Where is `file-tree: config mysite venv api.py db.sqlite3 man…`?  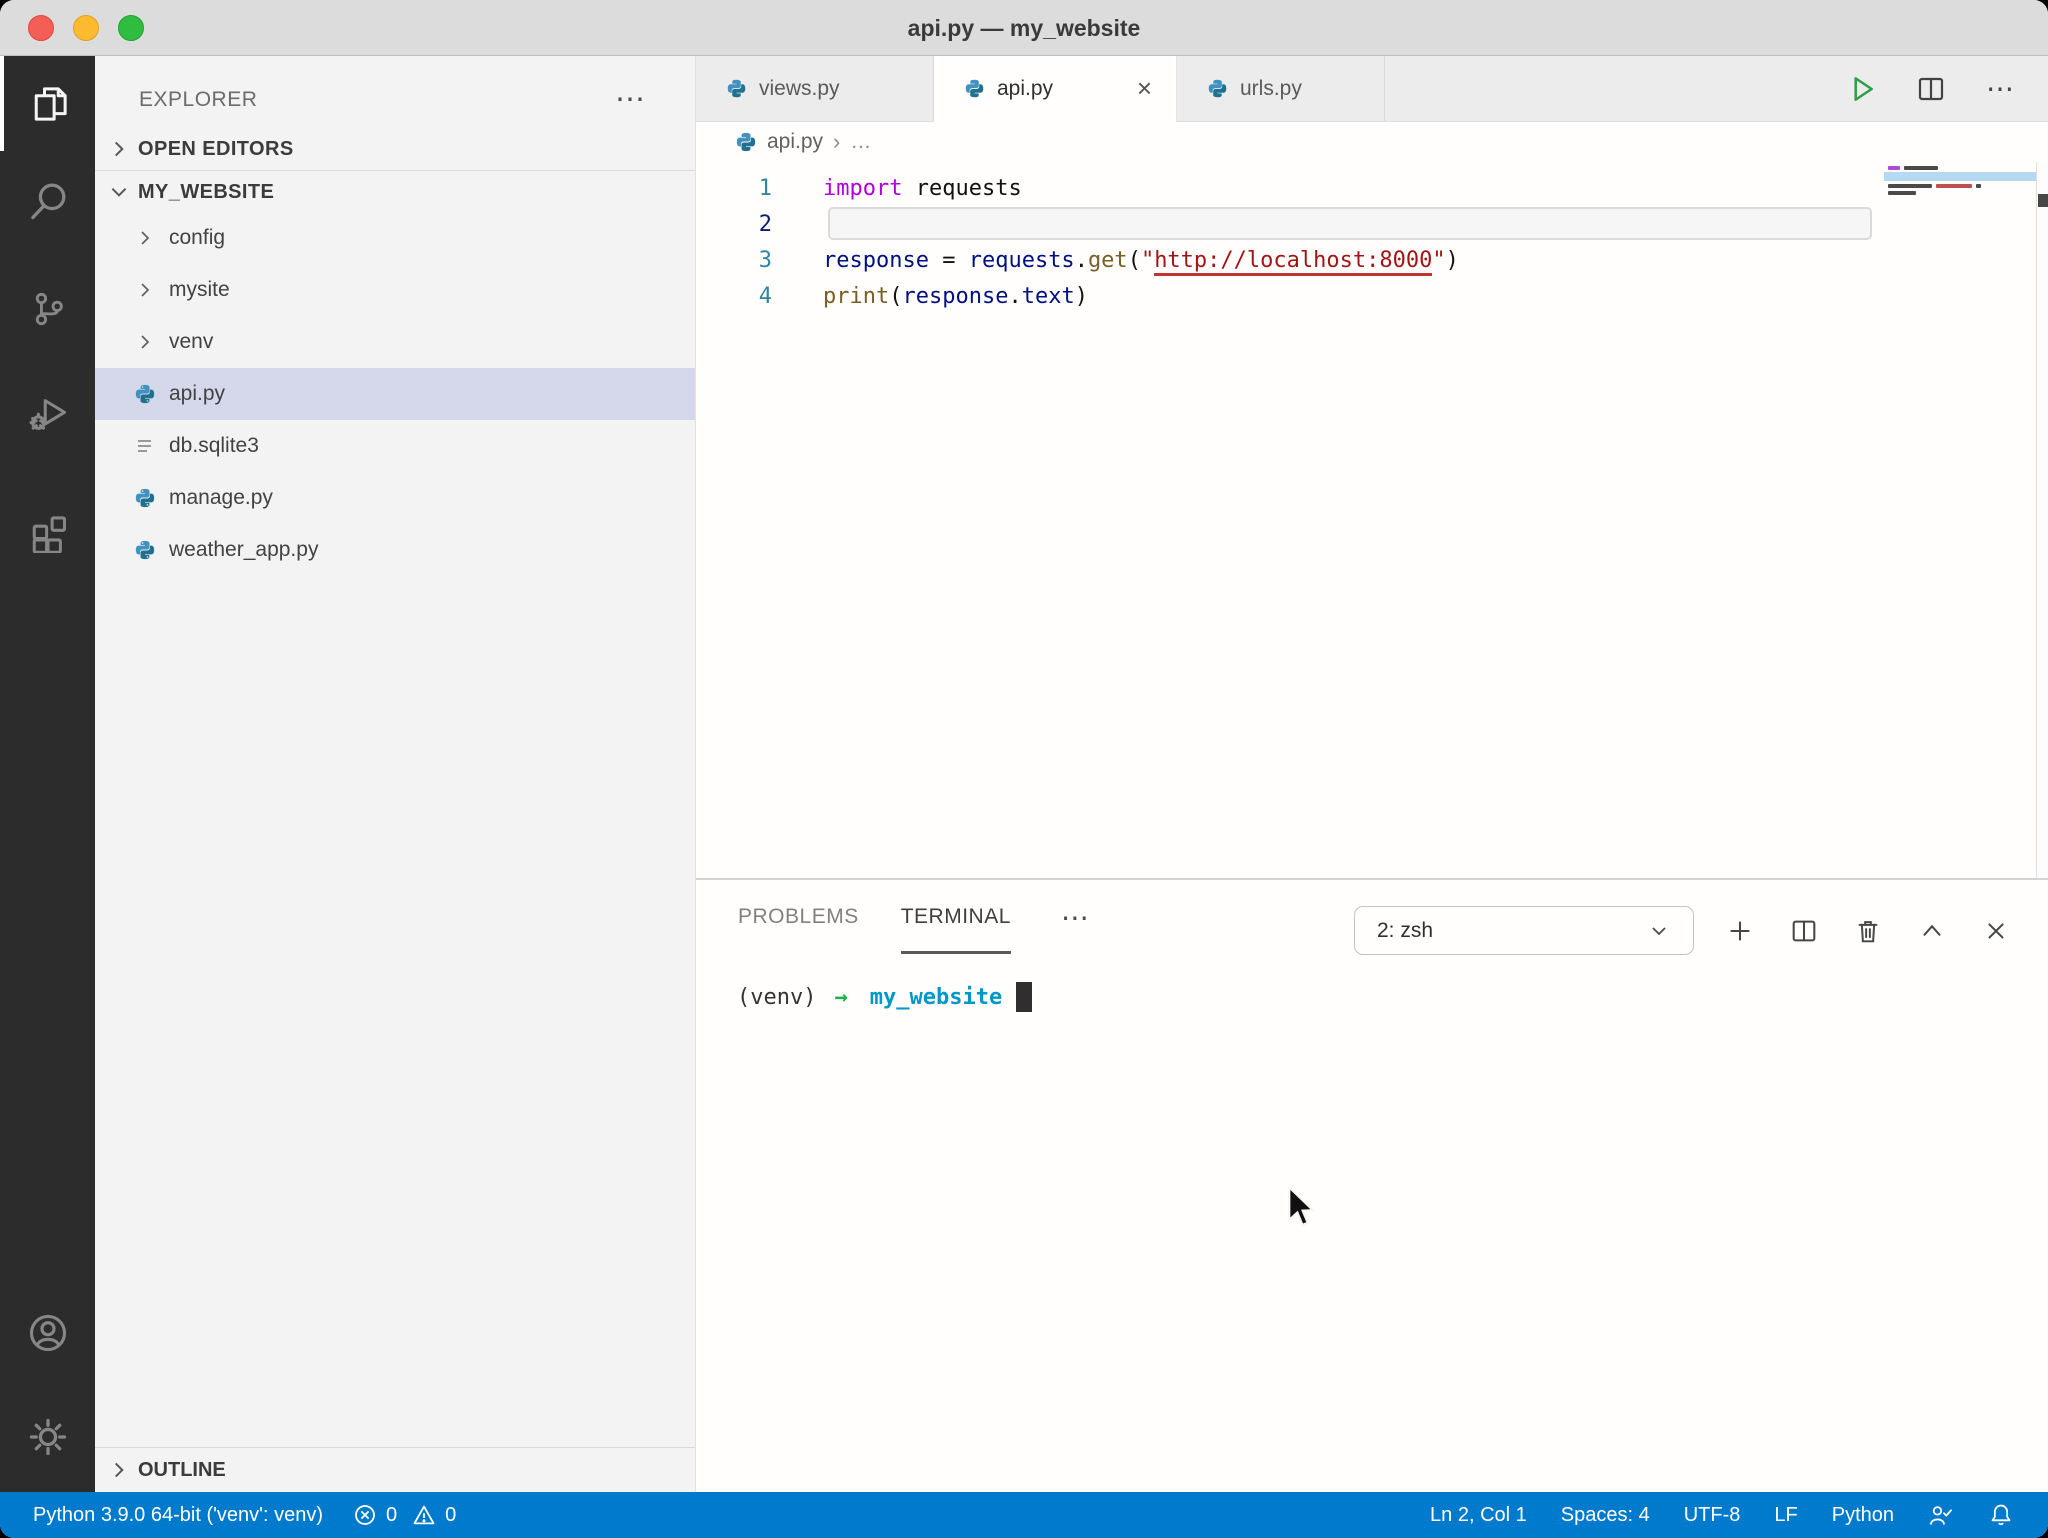
file-tree: config mysite venv api.py db.sqlite3 man… is located at coordinates (395, 394).